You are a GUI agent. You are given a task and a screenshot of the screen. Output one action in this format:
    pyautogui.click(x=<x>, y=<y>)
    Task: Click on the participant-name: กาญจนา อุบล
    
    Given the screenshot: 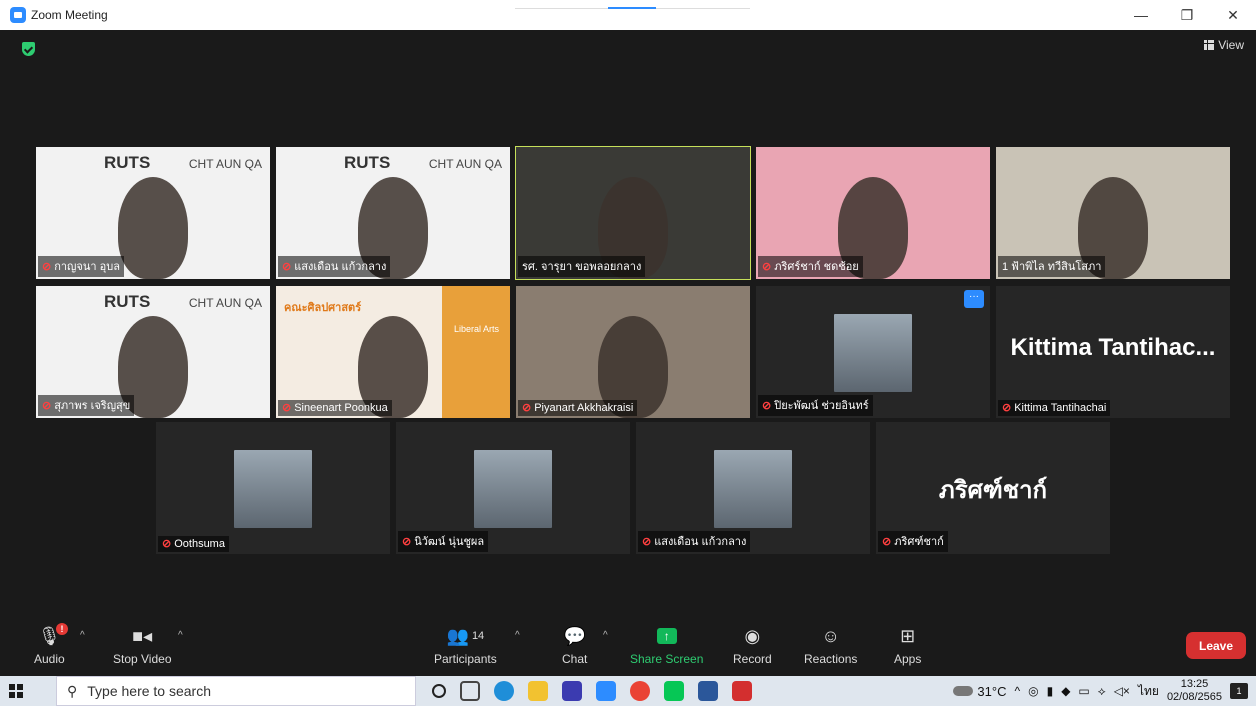 What is the action you would take?
    pyautogui.click(x=87, y=267)
    